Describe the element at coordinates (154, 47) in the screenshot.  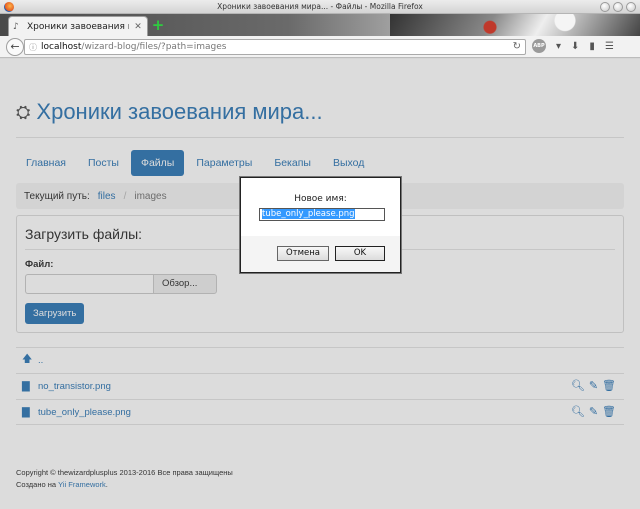
I see `url-path: /wizard-blog/files/?path=images` at that location.